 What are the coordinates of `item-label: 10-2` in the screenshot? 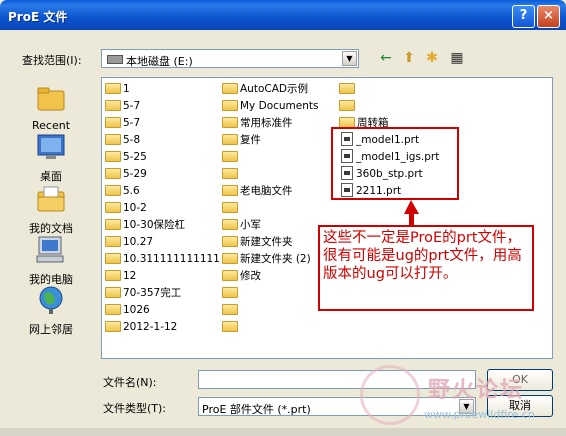 It's located at (135, 208).